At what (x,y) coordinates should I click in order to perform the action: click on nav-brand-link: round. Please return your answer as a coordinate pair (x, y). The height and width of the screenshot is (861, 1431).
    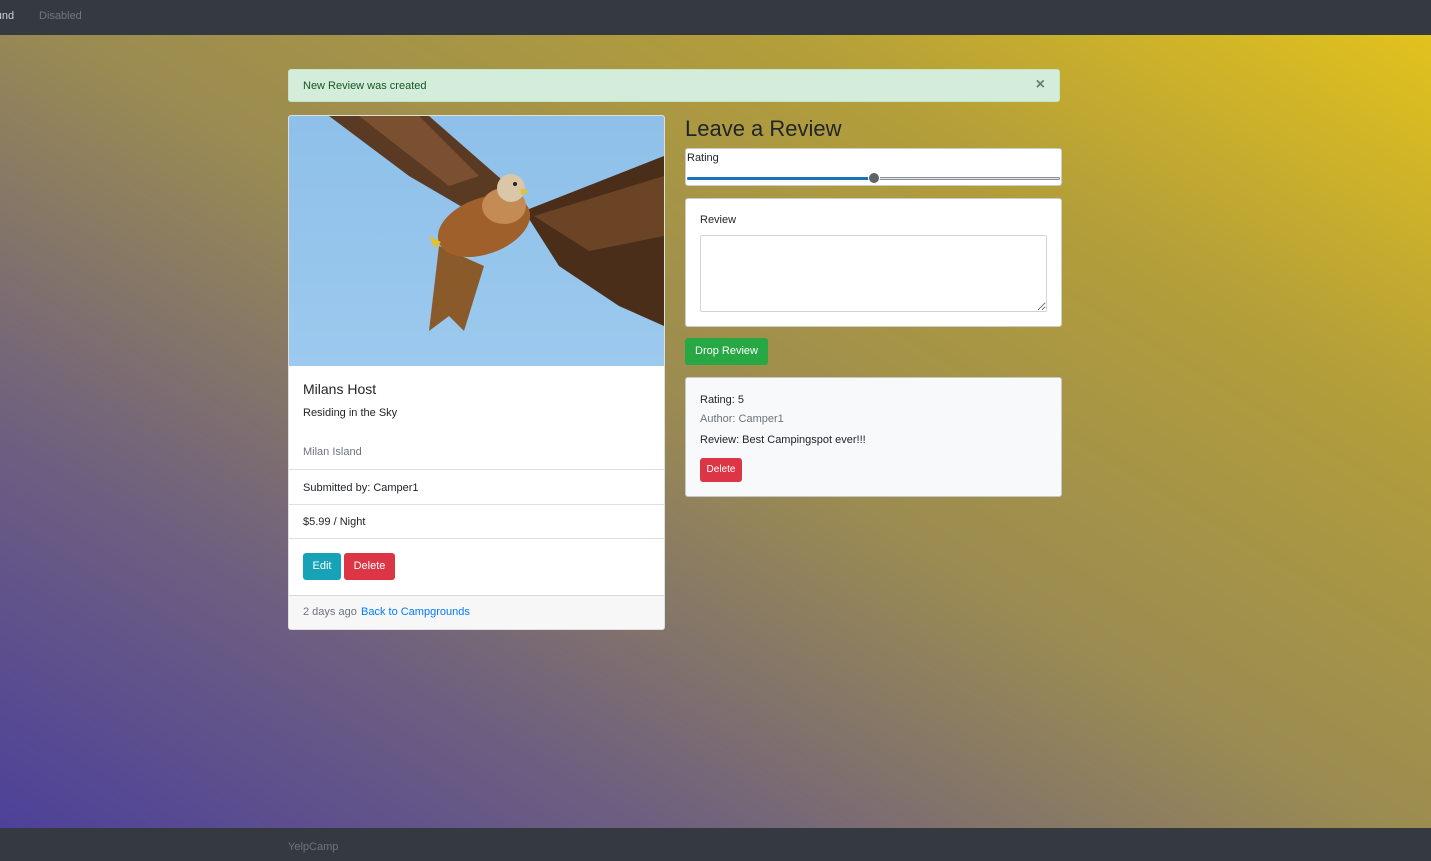
    Looking at the image, I should click on (7, 16).